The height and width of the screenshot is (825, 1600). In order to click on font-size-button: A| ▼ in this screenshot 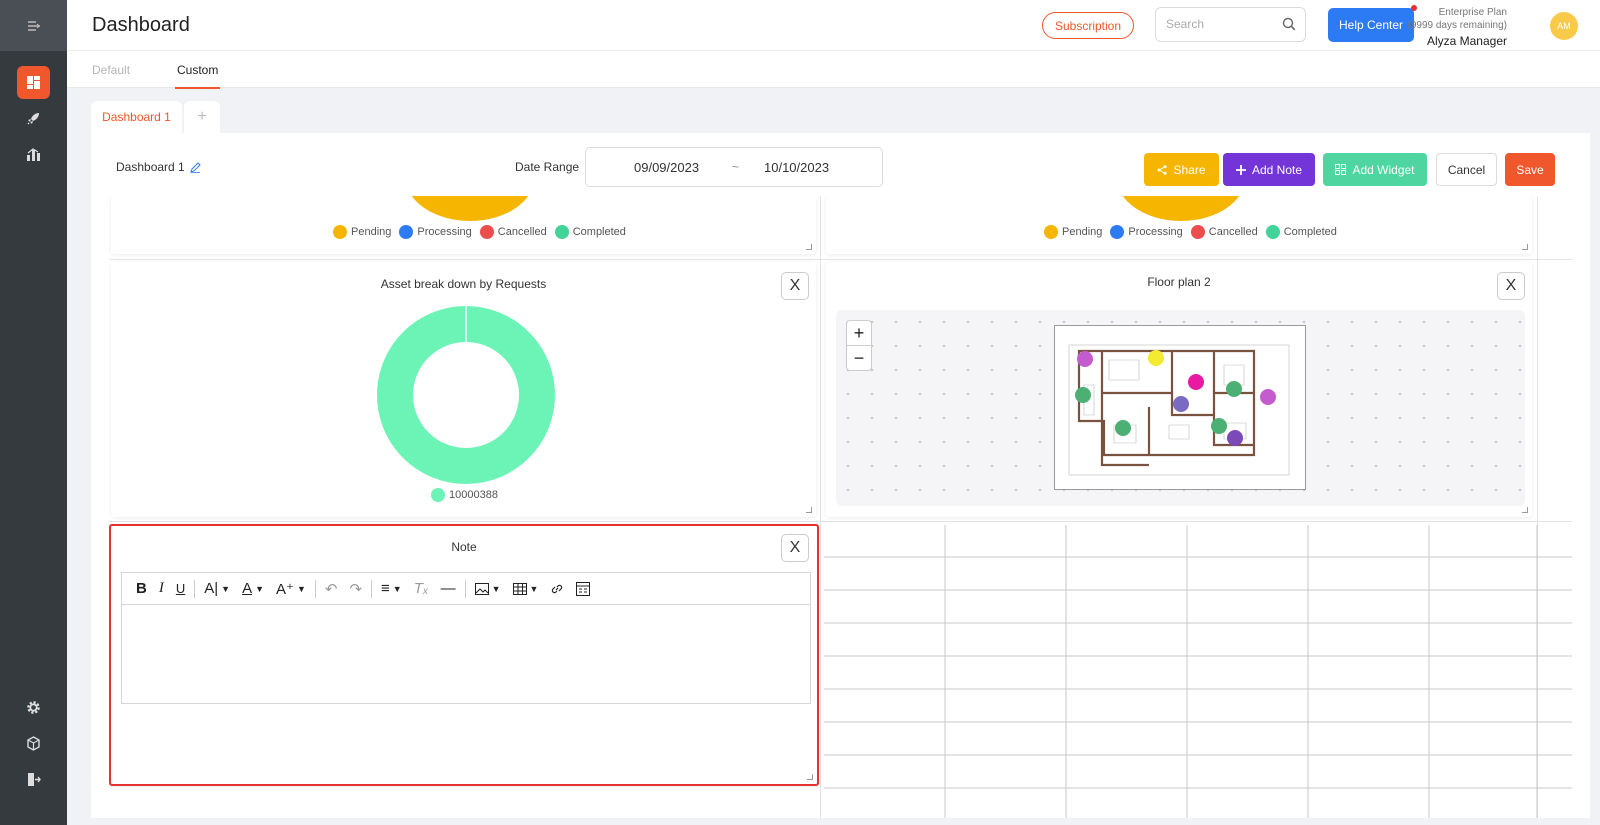, I will do `click(217, 588)`.